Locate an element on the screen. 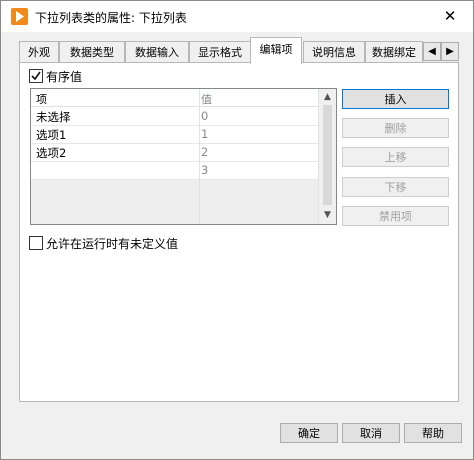  disable-item-button: 禁用项 is located at coordinates (395, 216).